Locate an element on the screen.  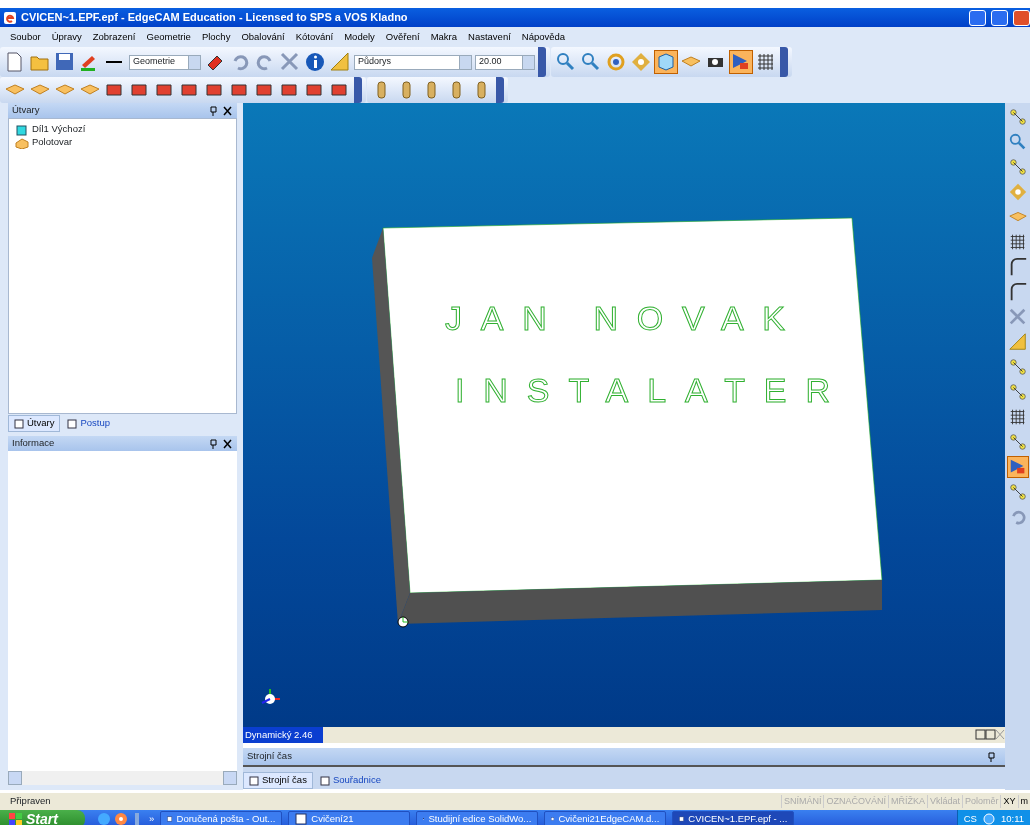
menu-item: Modely is located at coordinates (359, 37).